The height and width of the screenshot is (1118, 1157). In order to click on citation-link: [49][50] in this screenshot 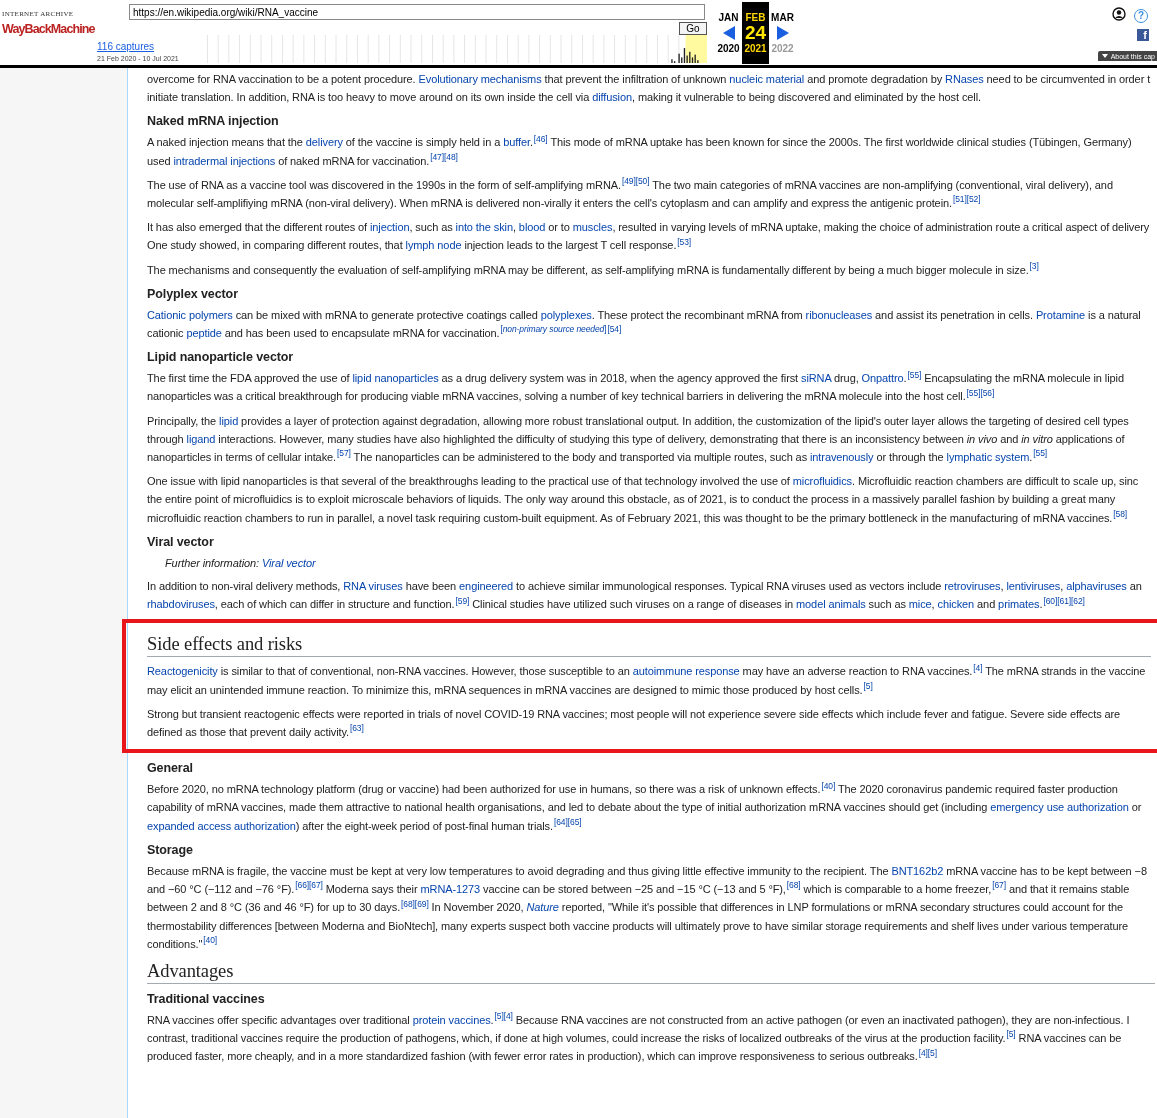, I will do `click(635, 181)`.